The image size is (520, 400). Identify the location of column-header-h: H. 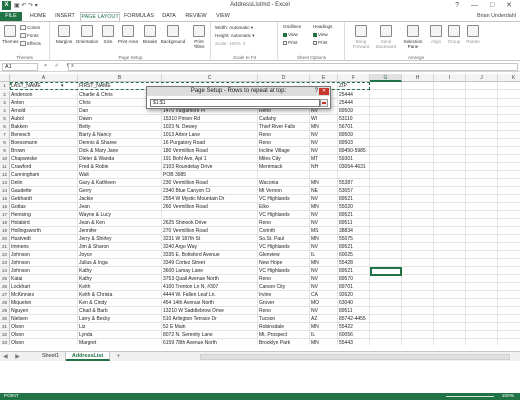
(418, 78).